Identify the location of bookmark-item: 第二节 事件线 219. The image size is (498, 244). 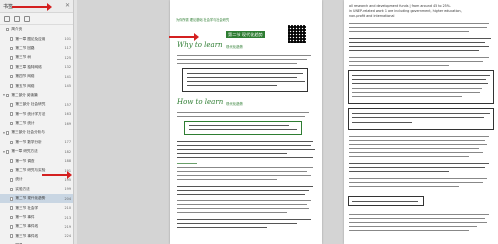
(36, 226).